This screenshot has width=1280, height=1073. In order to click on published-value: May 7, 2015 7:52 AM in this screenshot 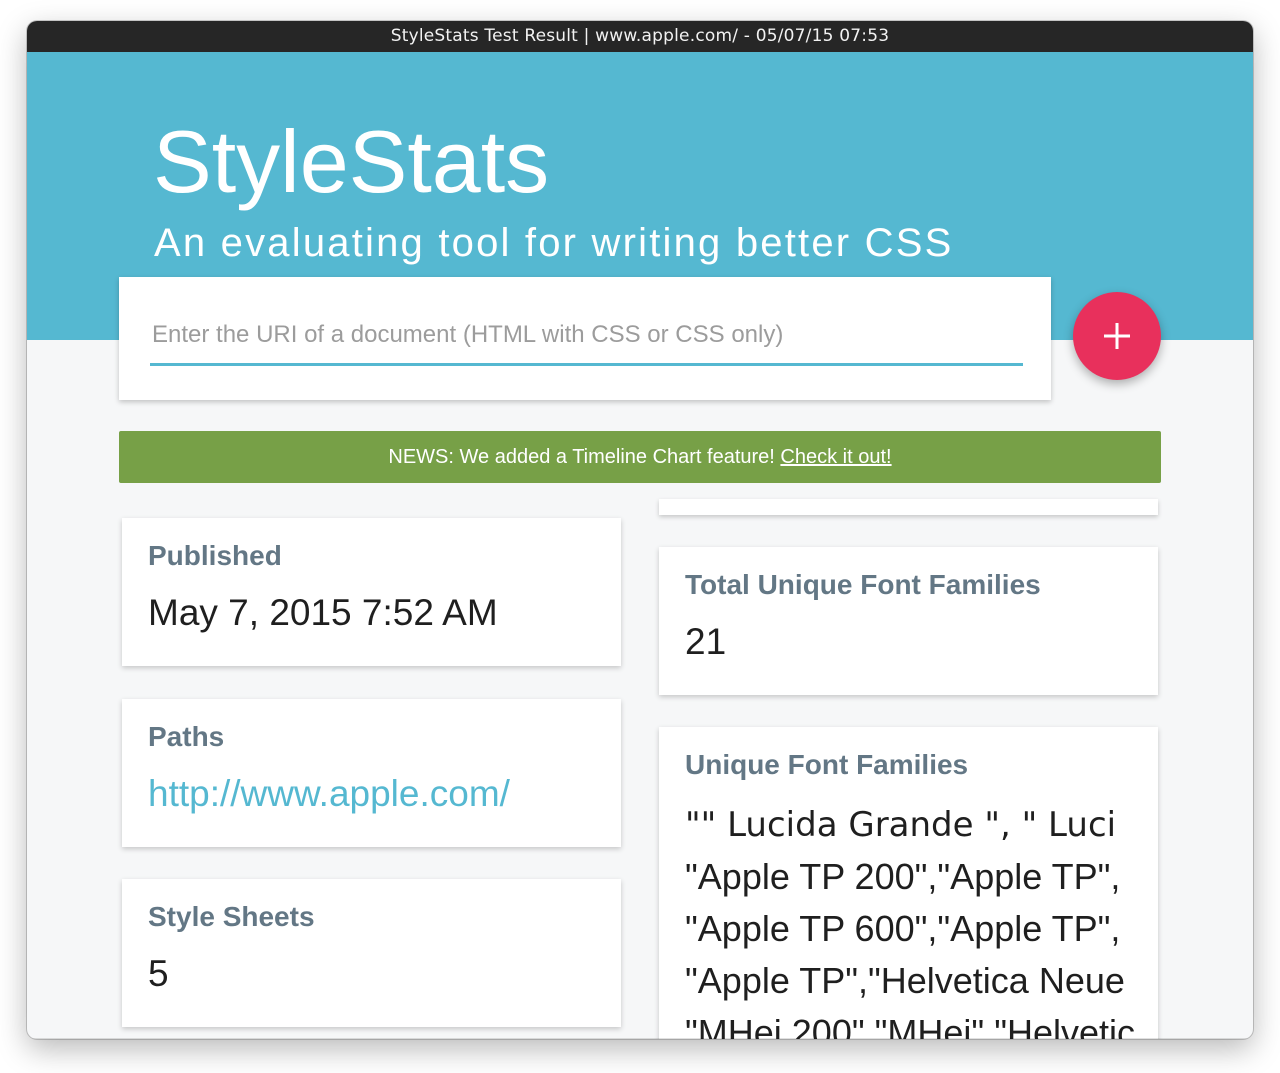, I will do `click(323, 612)`.